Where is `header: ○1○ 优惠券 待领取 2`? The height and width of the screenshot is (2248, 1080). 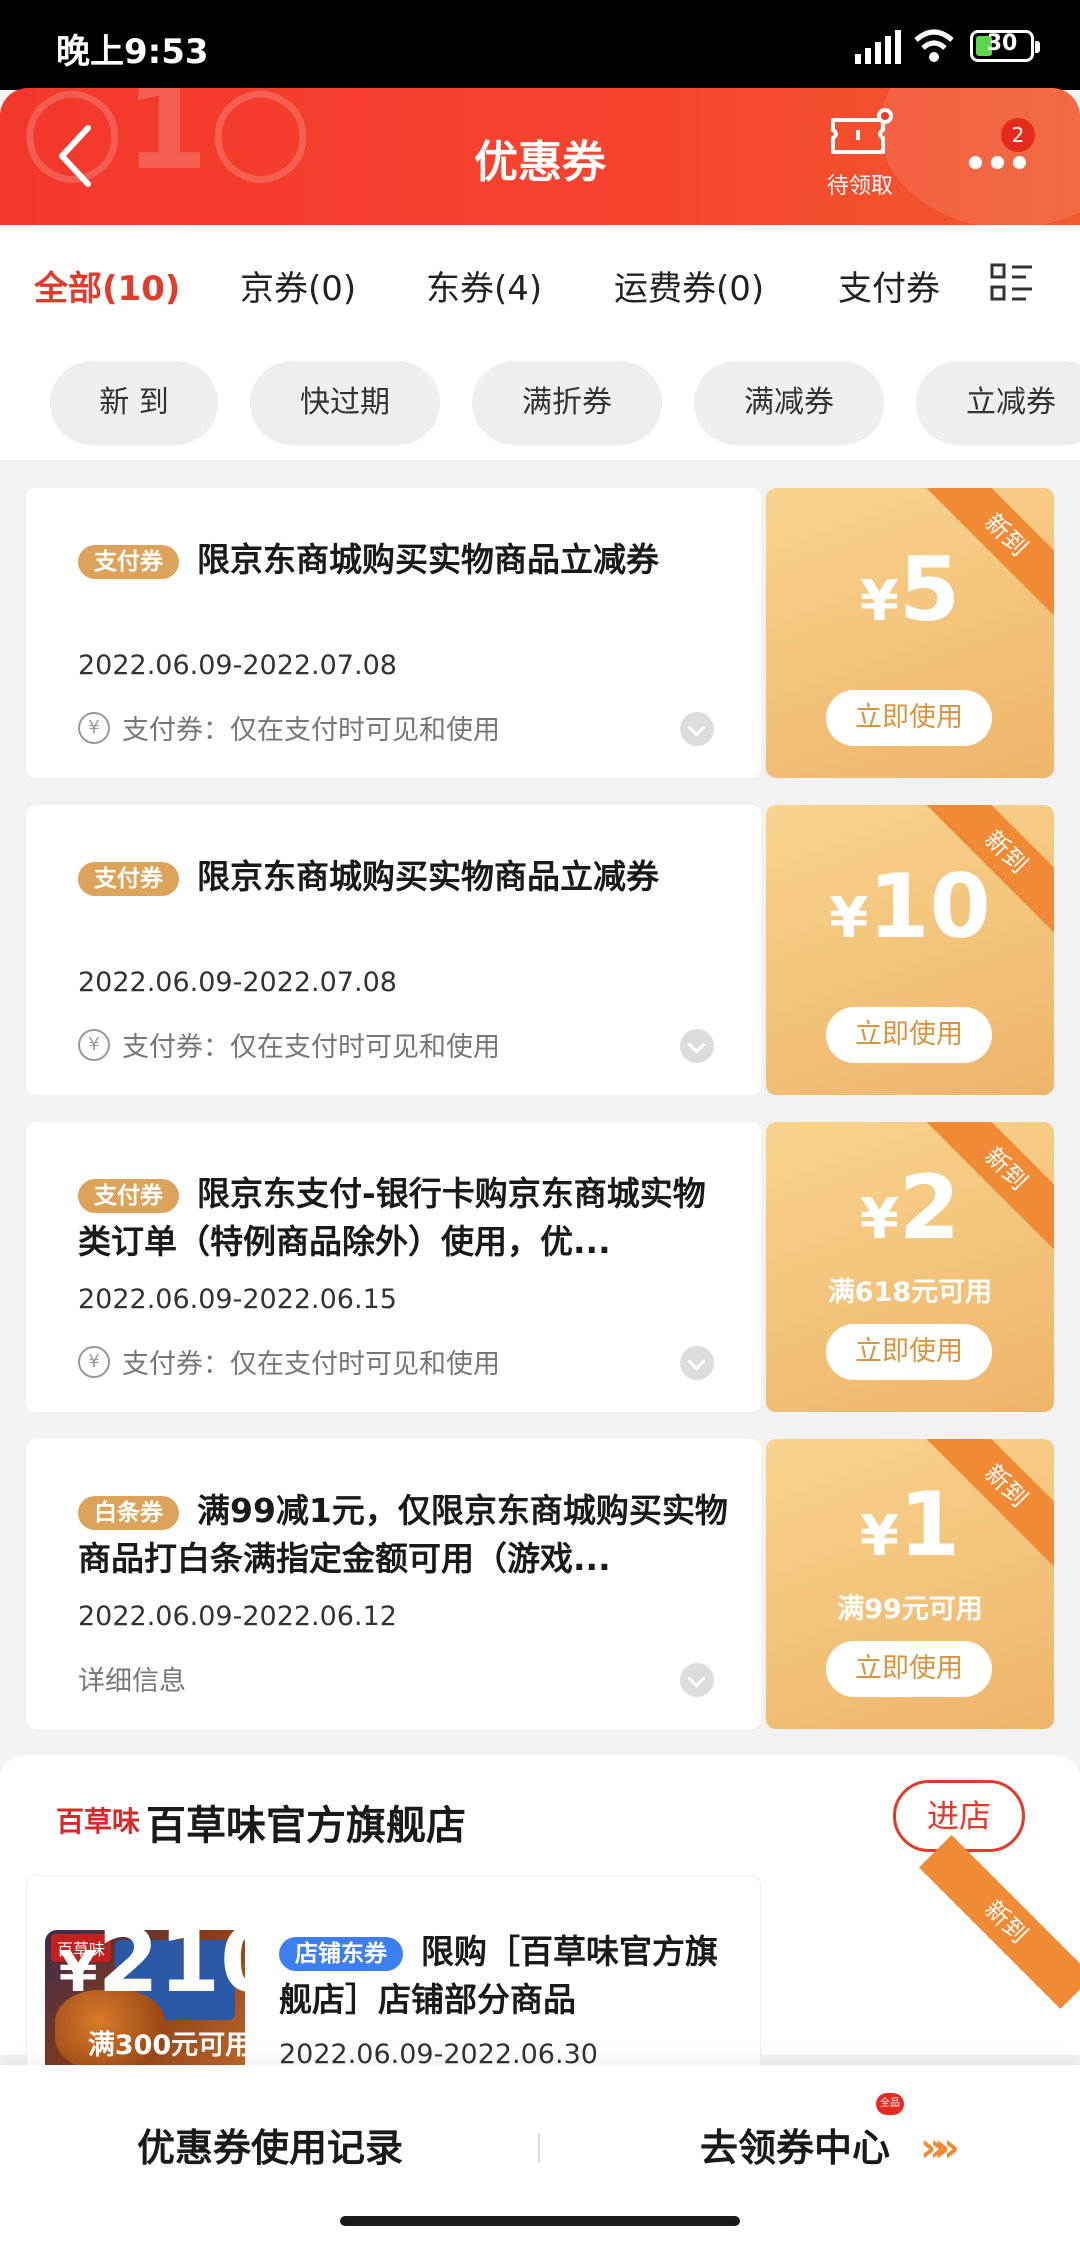 header: ○1○ 优惠券 待领取 2 is located at coordinates (540, 156).